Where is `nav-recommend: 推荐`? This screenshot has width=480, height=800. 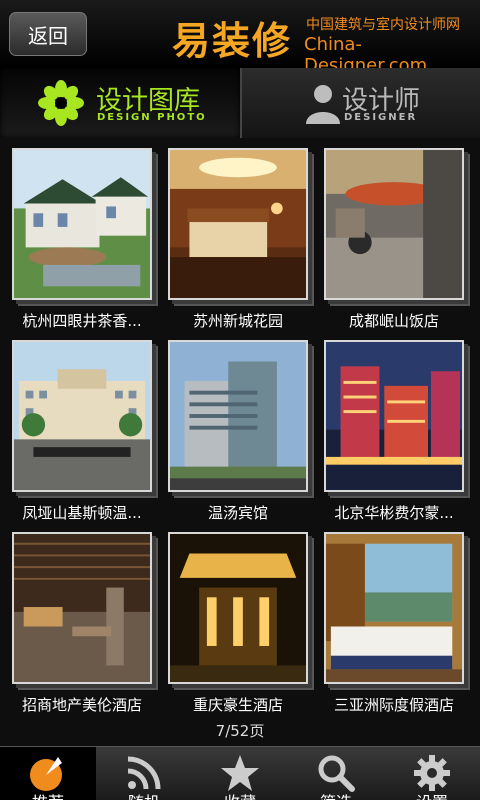
nav-recommend: 推荐 is located at coordinates (48, 773).